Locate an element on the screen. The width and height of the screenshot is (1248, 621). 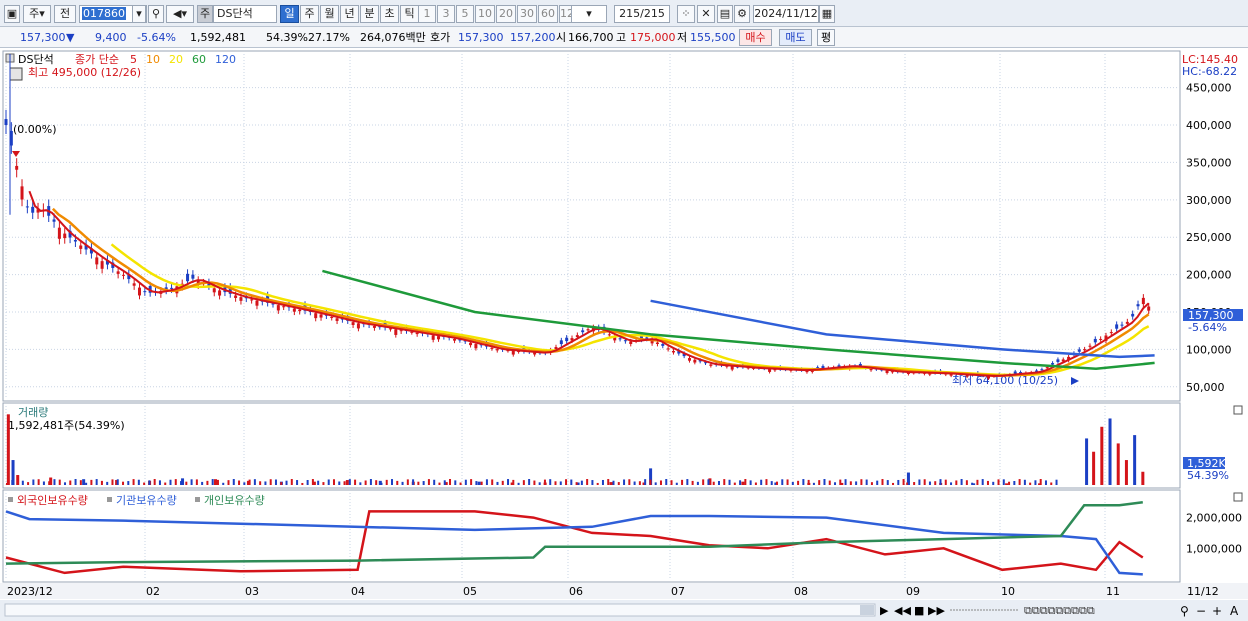
interval-button-60: 60 is located at coordinates (548, 14).